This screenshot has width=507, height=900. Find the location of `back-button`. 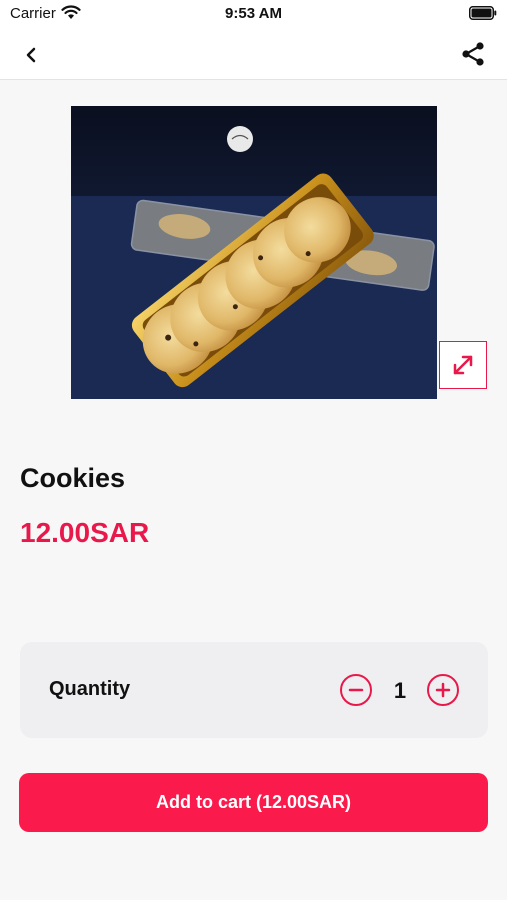

back-button is located at coordinates (31, 55).